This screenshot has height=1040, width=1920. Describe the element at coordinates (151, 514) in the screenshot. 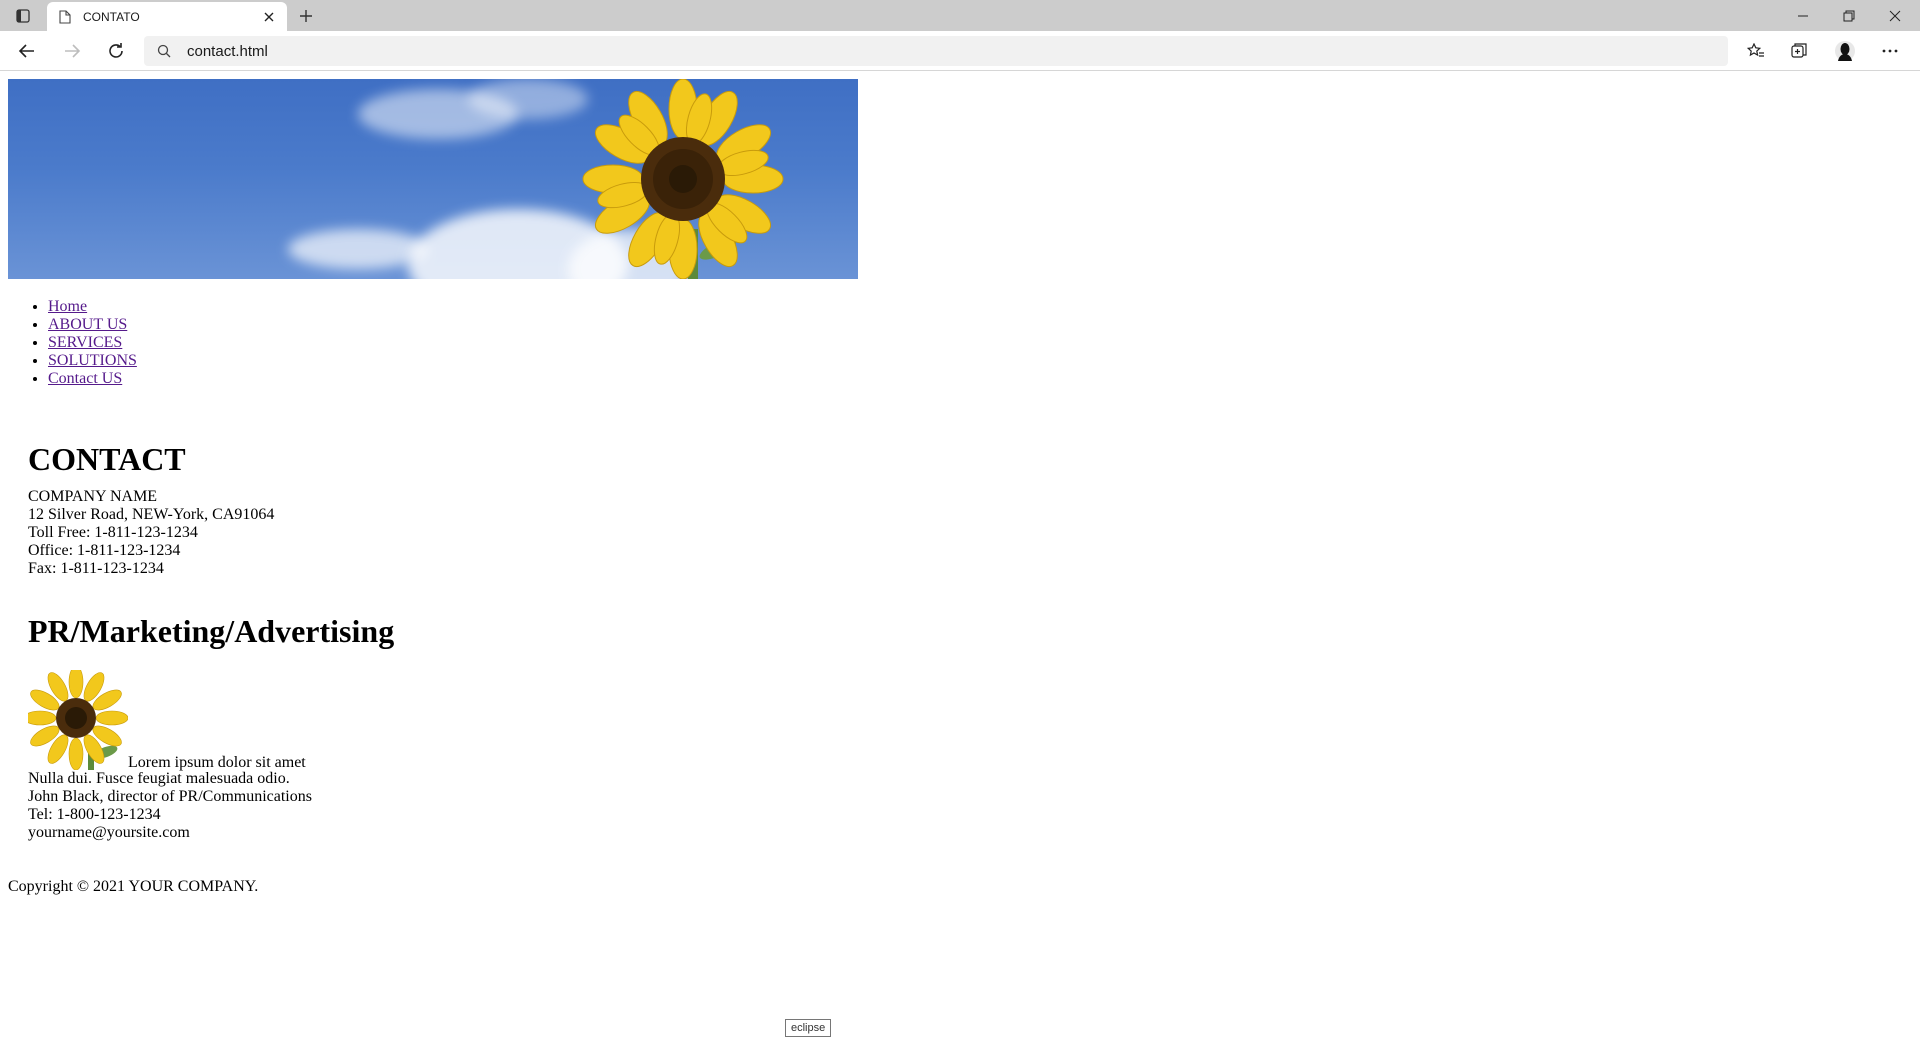

I see `company-address: 12 Silver Road, NEW-York, CA91064` at that location.